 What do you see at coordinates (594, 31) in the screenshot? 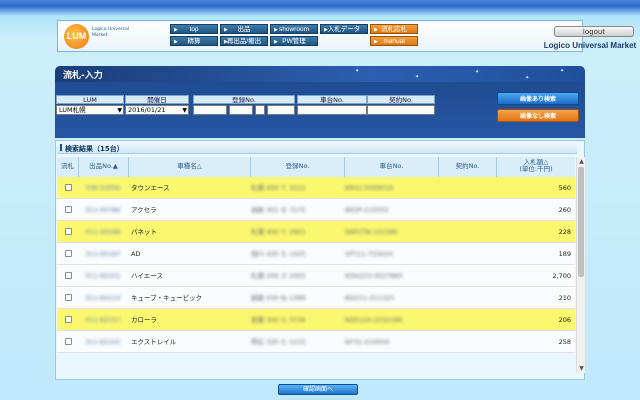
I see `logout-button: logout` at bounding box center [594, 31].